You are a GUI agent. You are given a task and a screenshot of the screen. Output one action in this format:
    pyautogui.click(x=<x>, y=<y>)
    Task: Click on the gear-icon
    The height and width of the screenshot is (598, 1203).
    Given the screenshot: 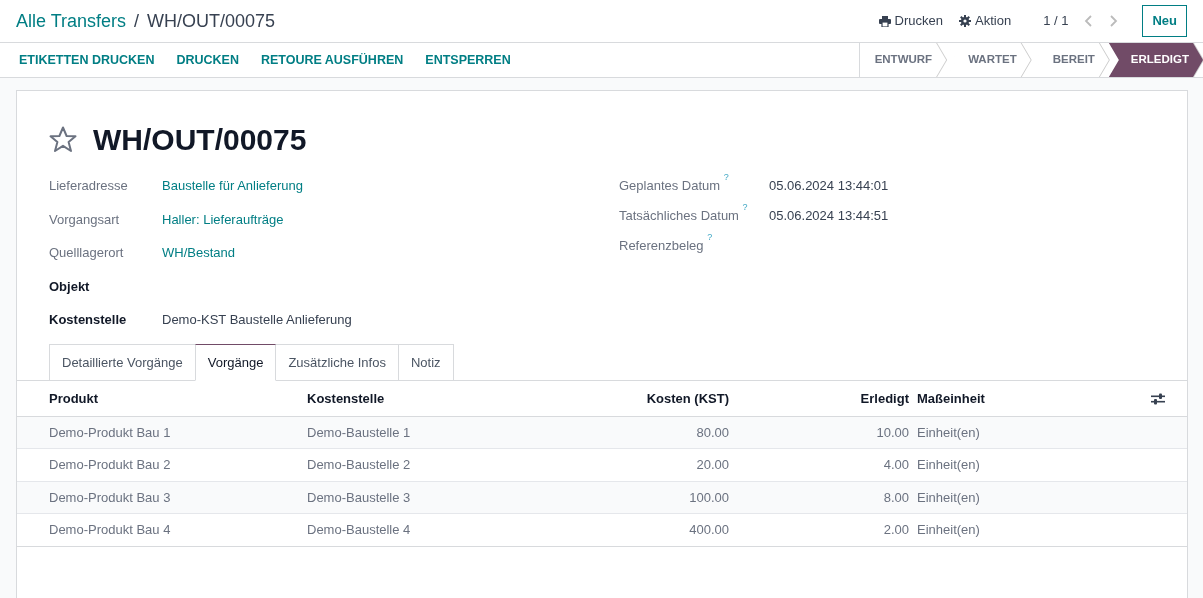 What is the action you would take?
    pyautogui.click(x=965, y=21)
    